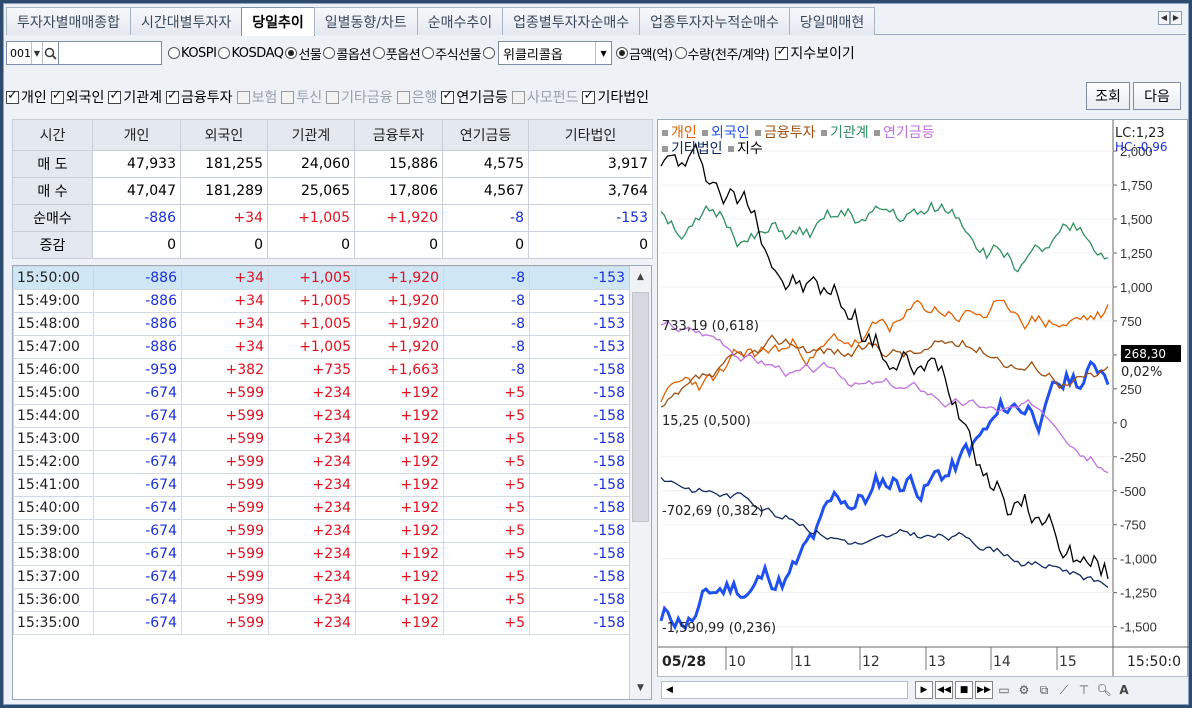 Image resolution: width=1192 pixels, height=708 pixels. I want to click on tab-6: 업종별투자자순매수, so click(571, 21).